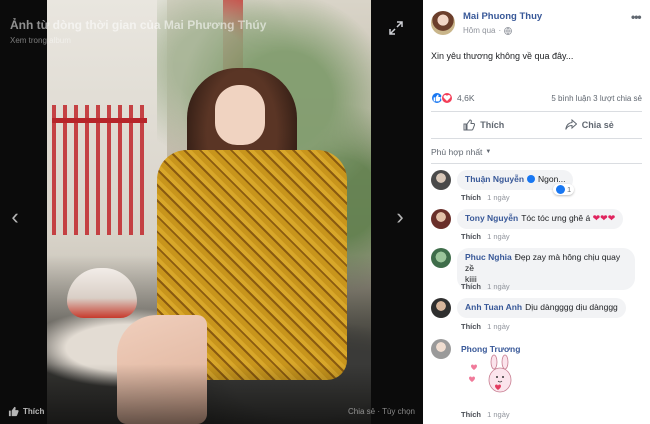 The width and height of the screenshot is (650, 424). I want to click on like-button-label: Thích, so click(492, 125).